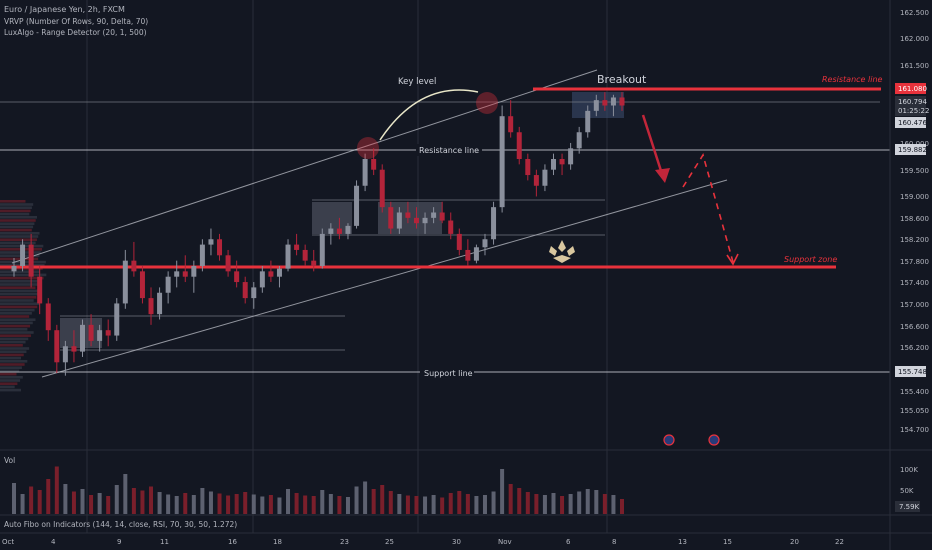  Describe the element at coordinates (75, 32) in the screenshot. I see `indicator-range-detector: LuxAlgo - Range Detector (20, 1, 500)` at that location.